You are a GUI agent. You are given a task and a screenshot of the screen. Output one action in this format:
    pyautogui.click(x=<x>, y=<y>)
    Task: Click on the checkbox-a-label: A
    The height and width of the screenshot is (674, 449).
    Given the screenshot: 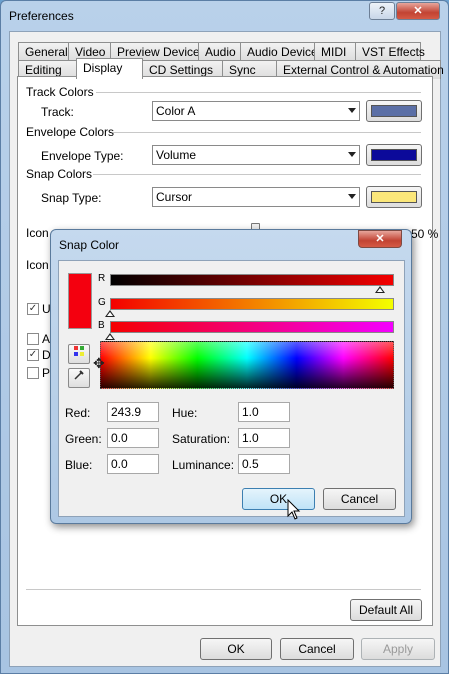 What is the action you would take?
    pyautogui.click(x=46, y=339)
    